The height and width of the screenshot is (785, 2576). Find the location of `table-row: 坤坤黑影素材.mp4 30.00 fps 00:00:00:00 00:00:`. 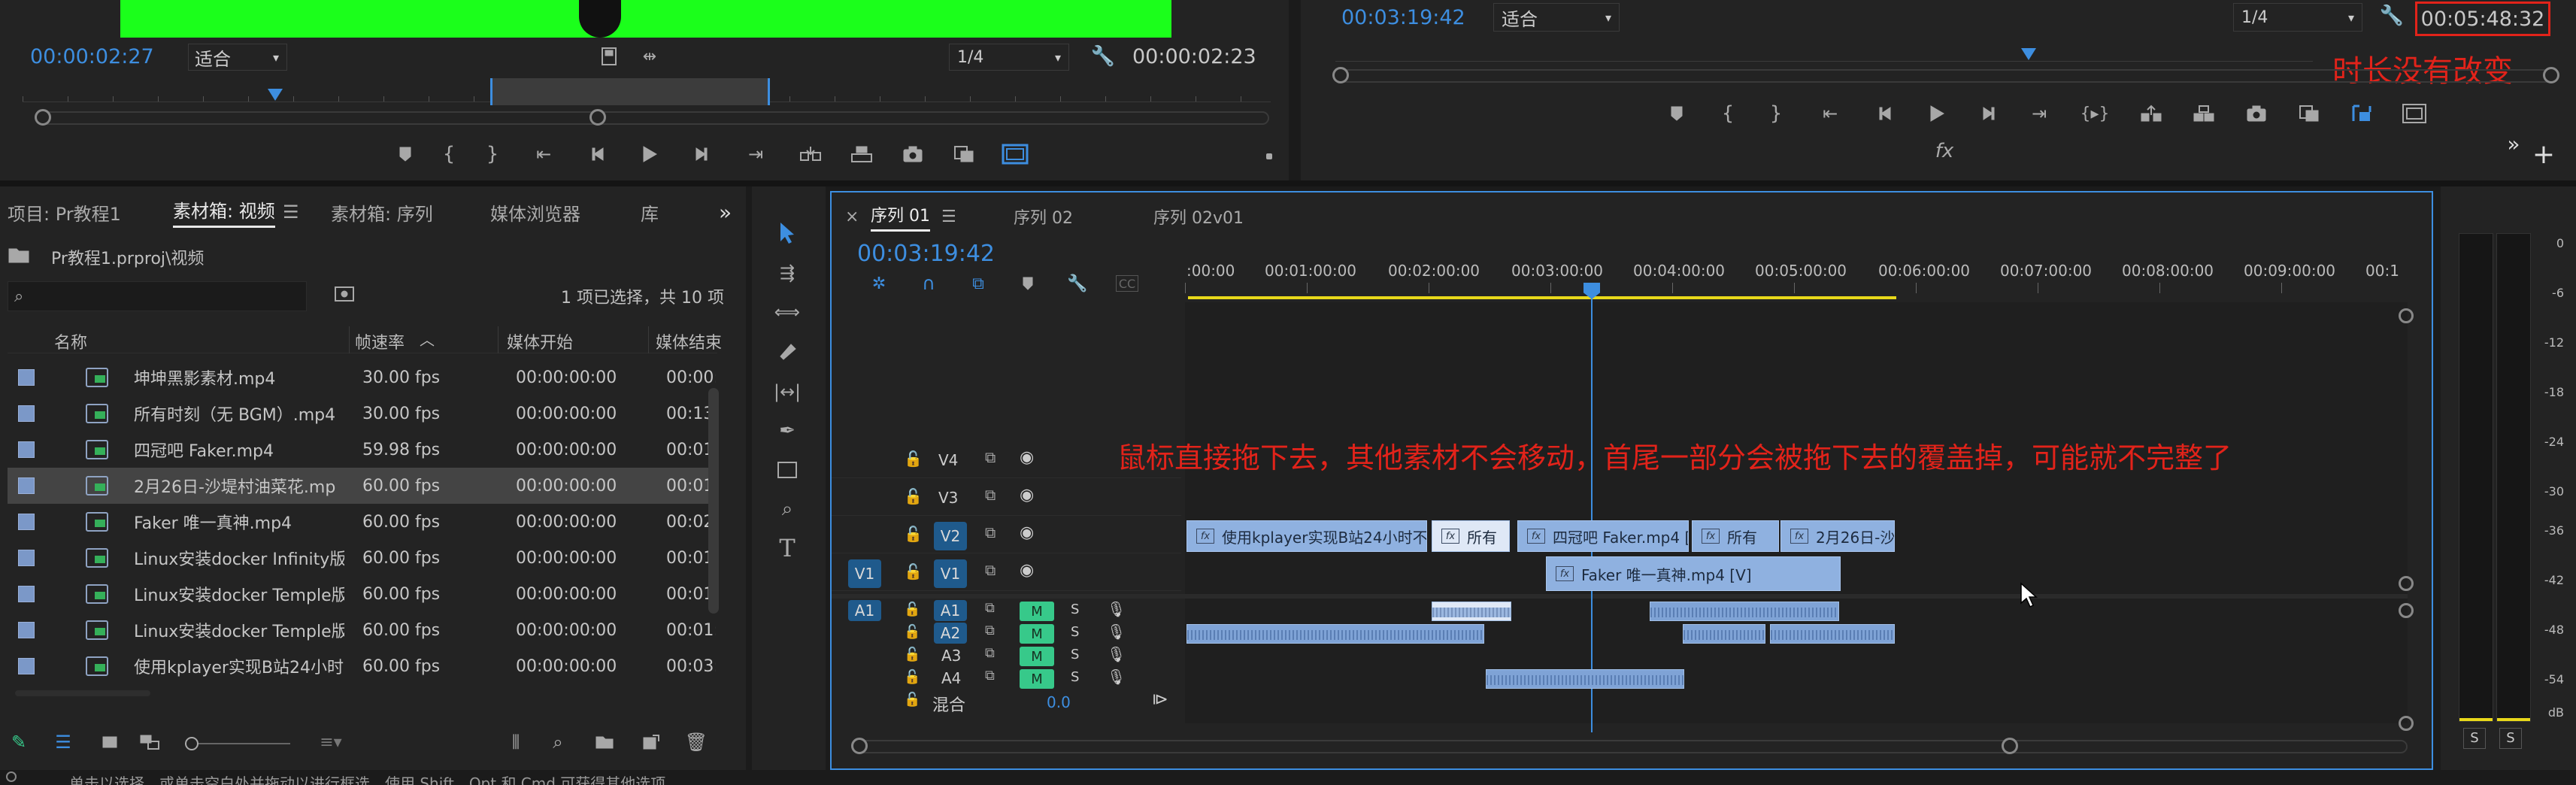

table-row: 坤坤黑影素材.mp4 30.00 fps 00:00:00:00 00:00: is located at coordinates (362, 377).